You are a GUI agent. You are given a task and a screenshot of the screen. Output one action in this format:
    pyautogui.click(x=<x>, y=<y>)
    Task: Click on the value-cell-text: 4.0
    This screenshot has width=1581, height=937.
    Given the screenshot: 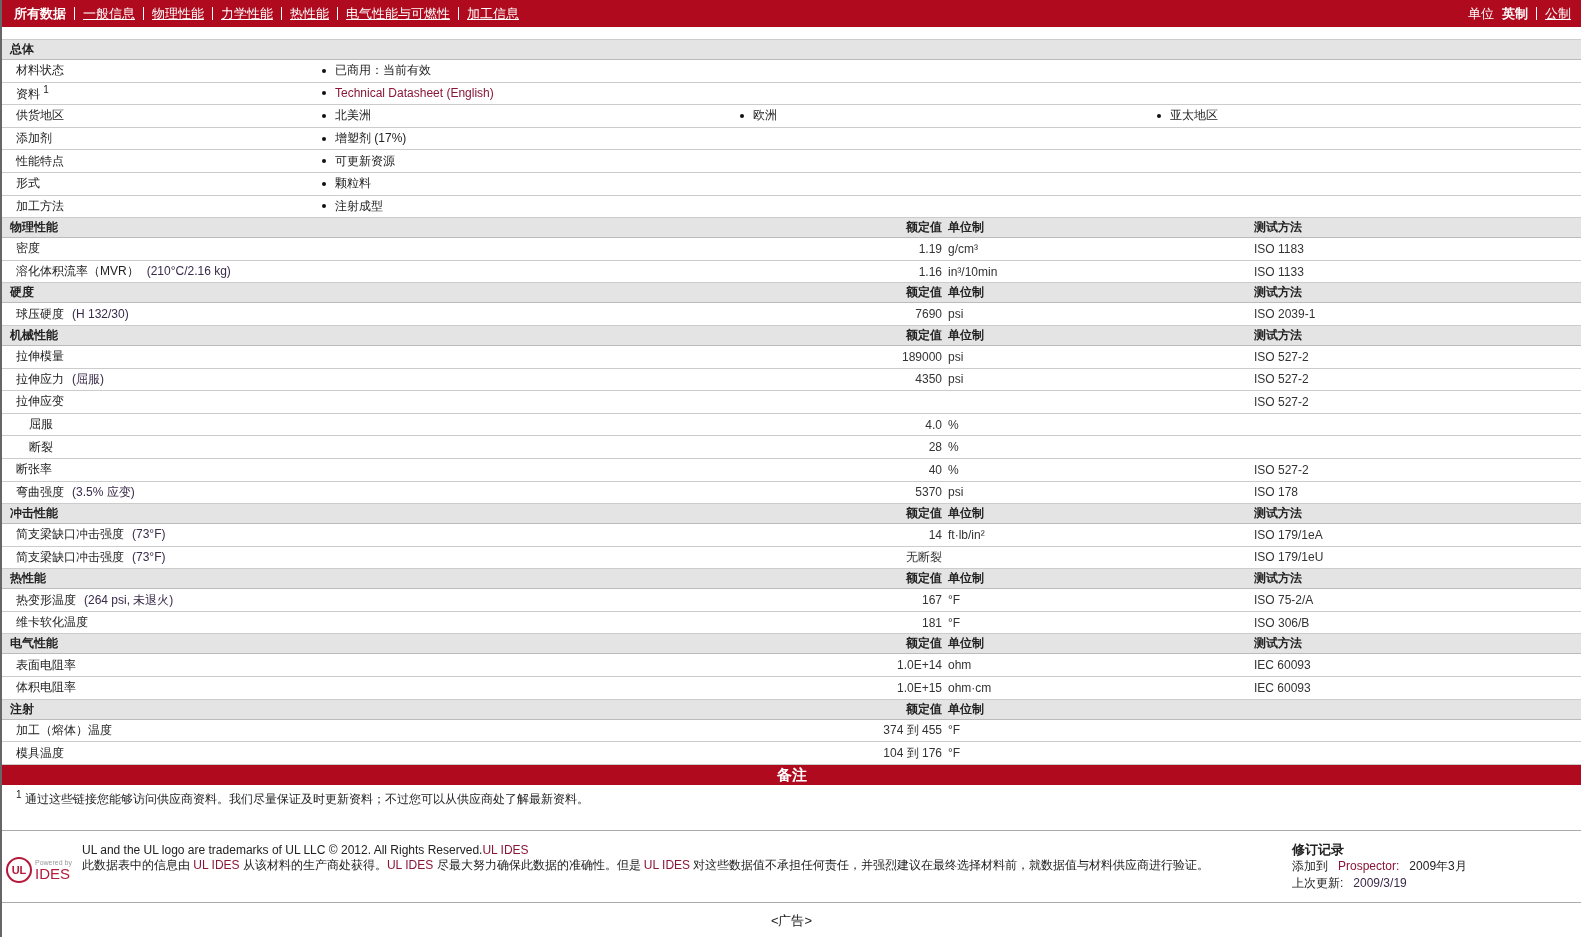 What is the action you would take?
    pyautogui.click(x=933, y=424)
    